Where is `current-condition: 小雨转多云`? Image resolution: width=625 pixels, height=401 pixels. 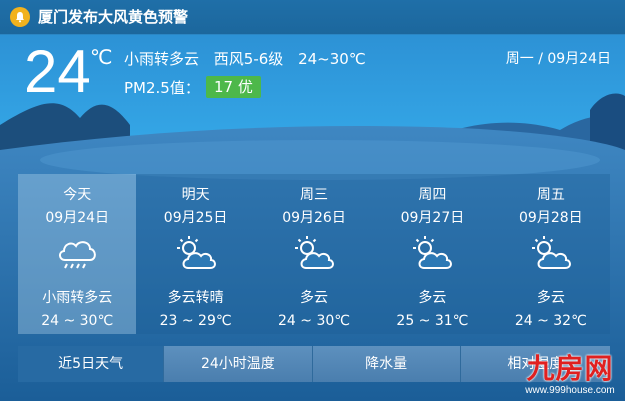
current-condition: 小雨转多云 is located at coordinates (162, 59).